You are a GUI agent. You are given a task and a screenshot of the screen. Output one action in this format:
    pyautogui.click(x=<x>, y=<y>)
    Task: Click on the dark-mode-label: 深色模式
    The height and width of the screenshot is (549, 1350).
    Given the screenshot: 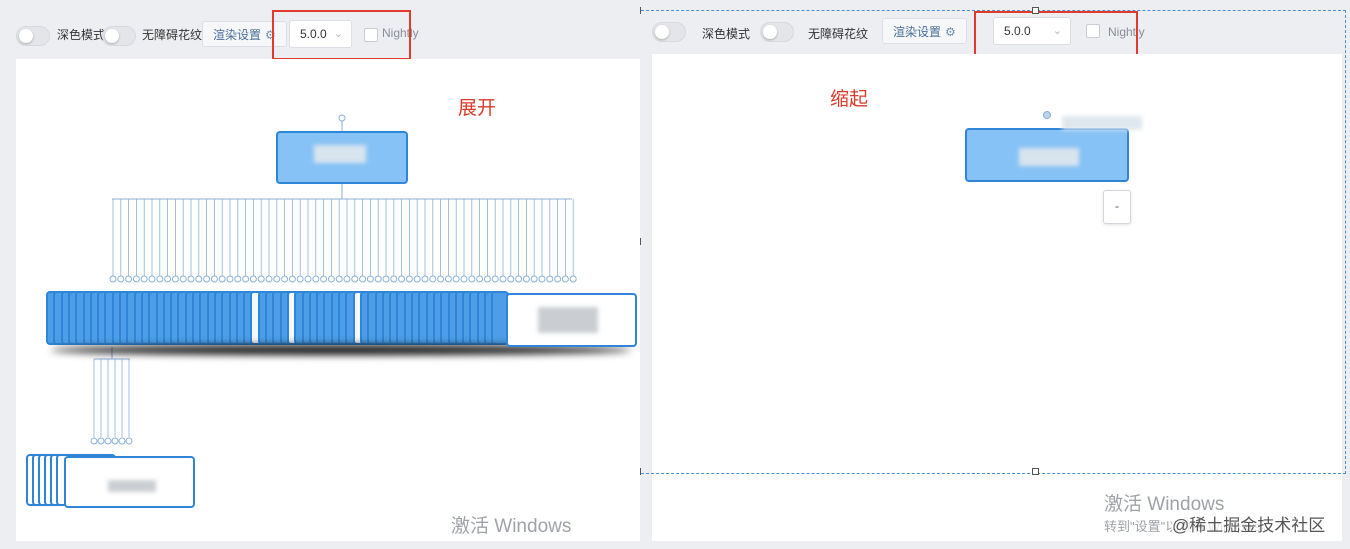 What is the action you would take?
    pyautogui.click(x=81, y=35)
    